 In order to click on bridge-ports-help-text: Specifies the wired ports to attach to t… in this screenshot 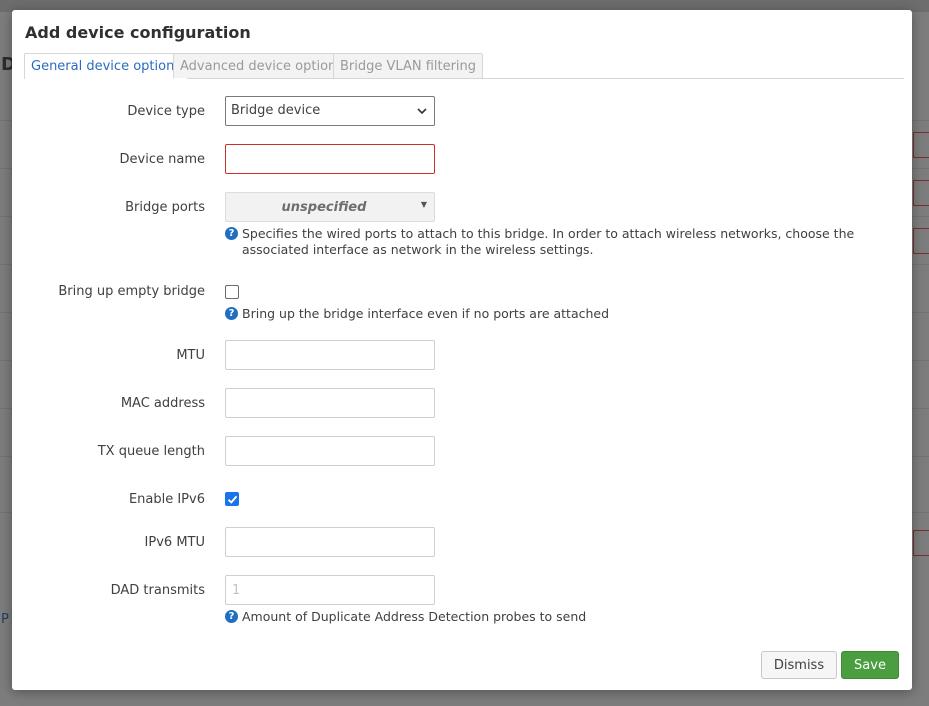, I will do `click(548, 241)`.